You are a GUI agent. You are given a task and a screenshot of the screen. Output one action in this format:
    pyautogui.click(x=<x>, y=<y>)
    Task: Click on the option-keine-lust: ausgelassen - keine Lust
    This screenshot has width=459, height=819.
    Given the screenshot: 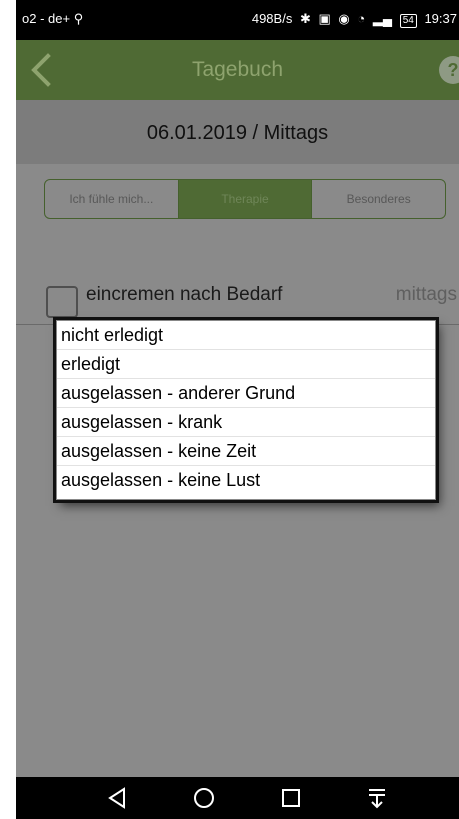 What is the action you would take?
    pyautogui.click(x=246, y=480)
    